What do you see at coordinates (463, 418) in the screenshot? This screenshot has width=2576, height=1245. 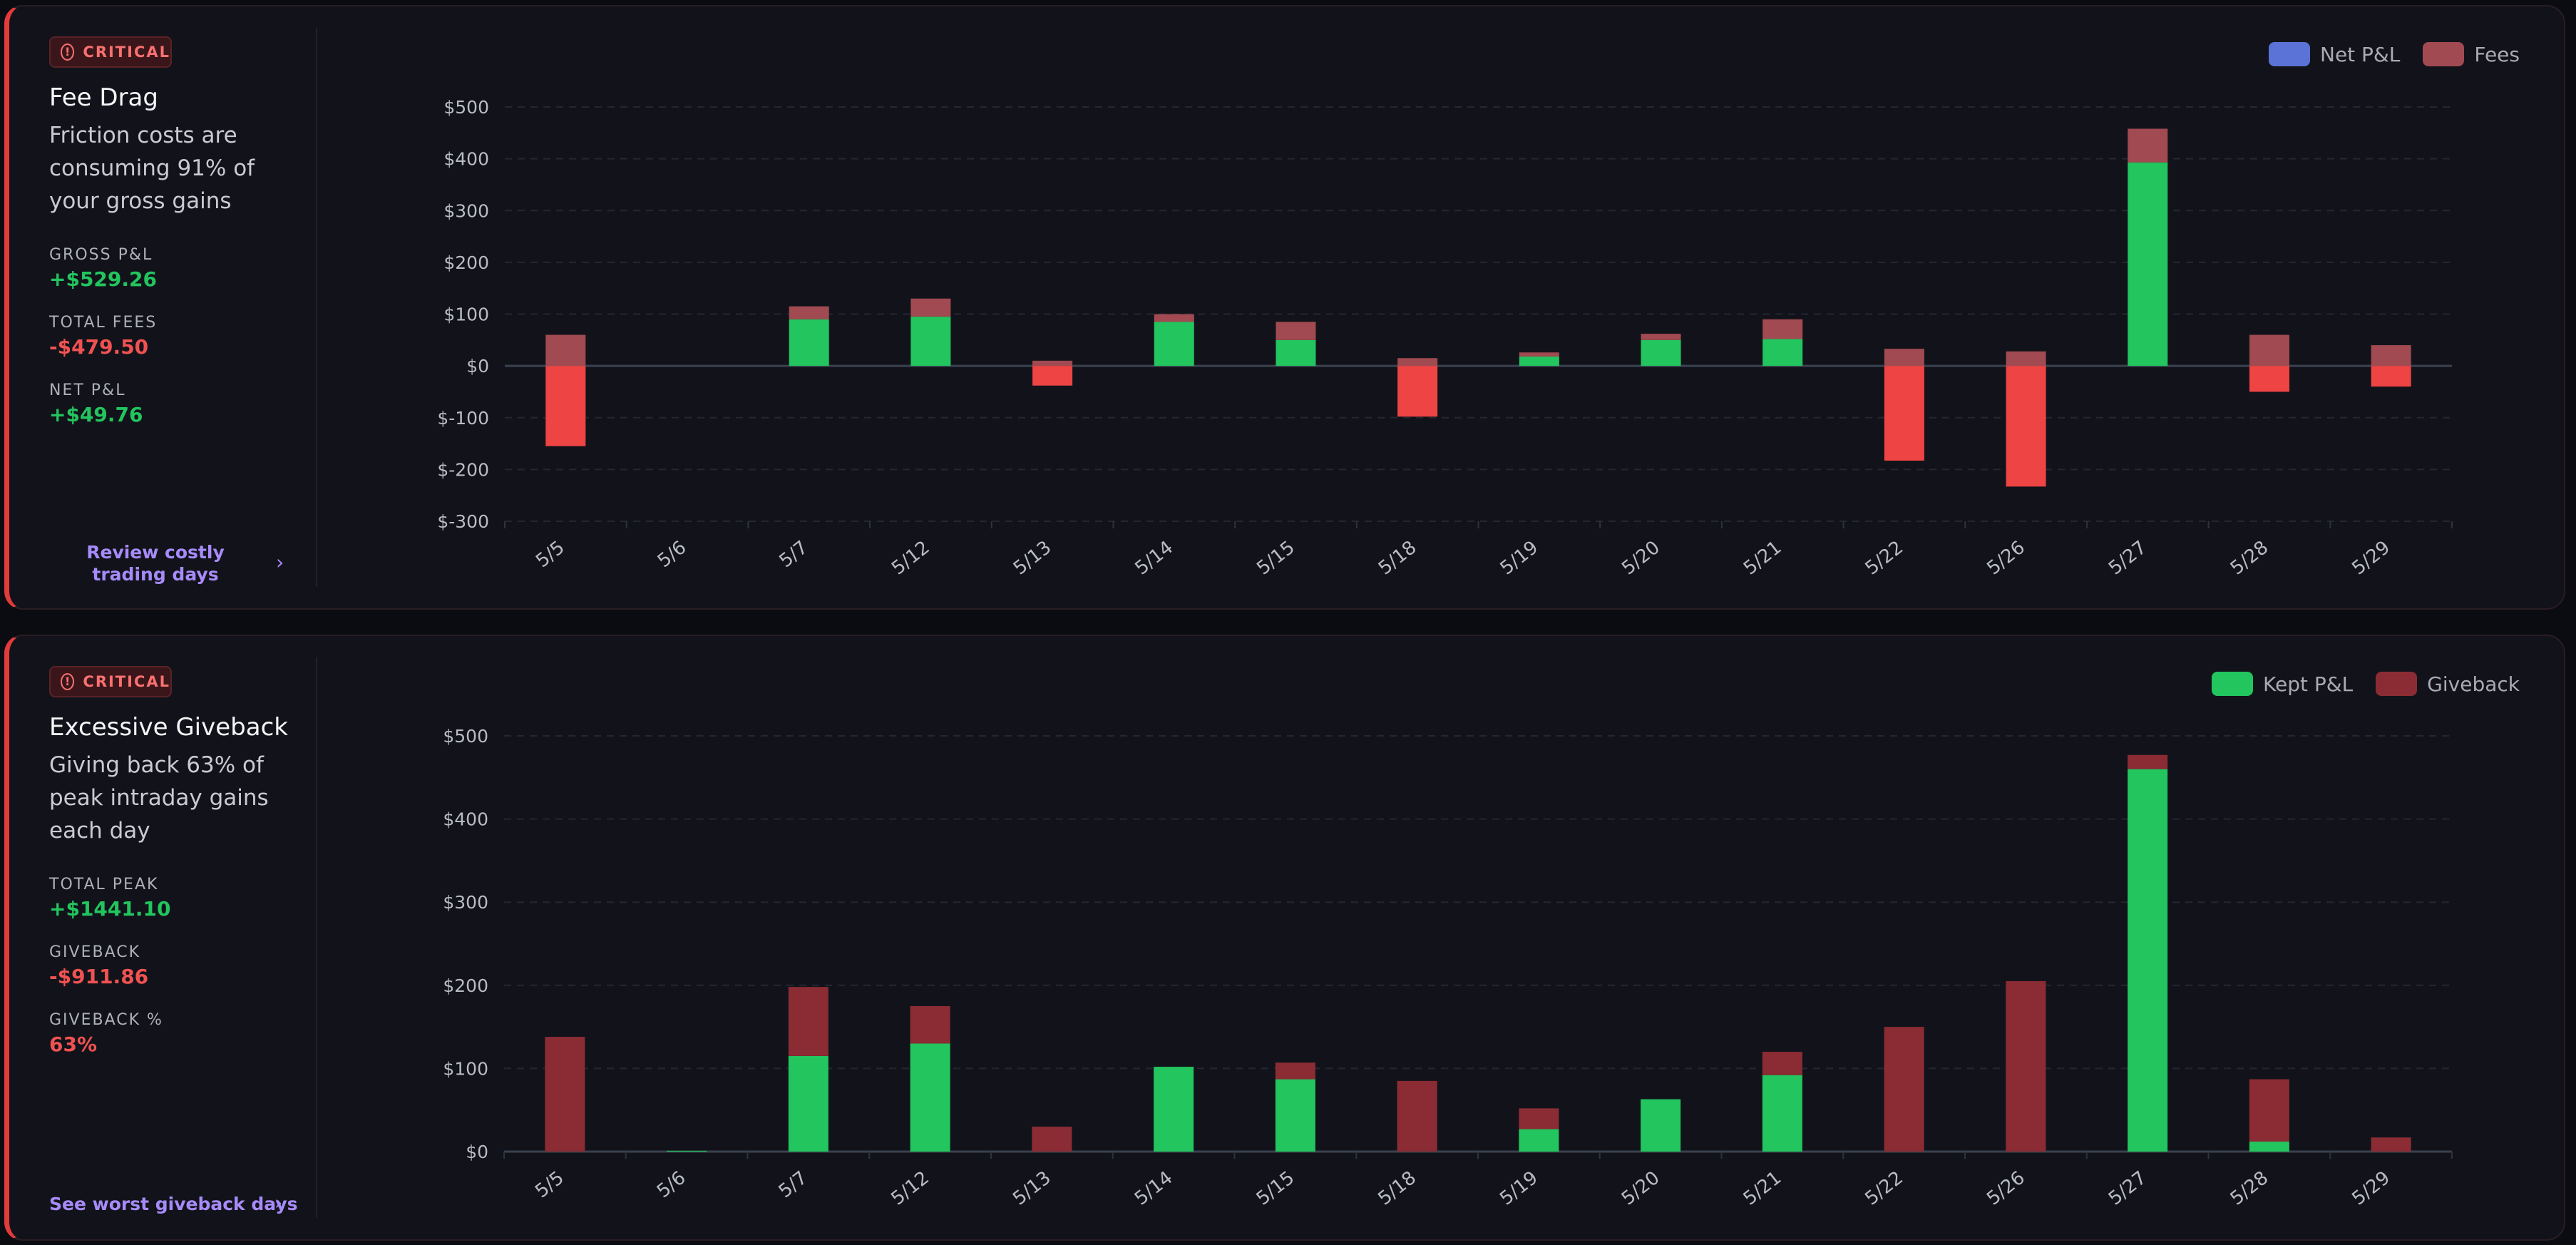 I see `y-tick-label: $-100` at bounding box center [463, 418].